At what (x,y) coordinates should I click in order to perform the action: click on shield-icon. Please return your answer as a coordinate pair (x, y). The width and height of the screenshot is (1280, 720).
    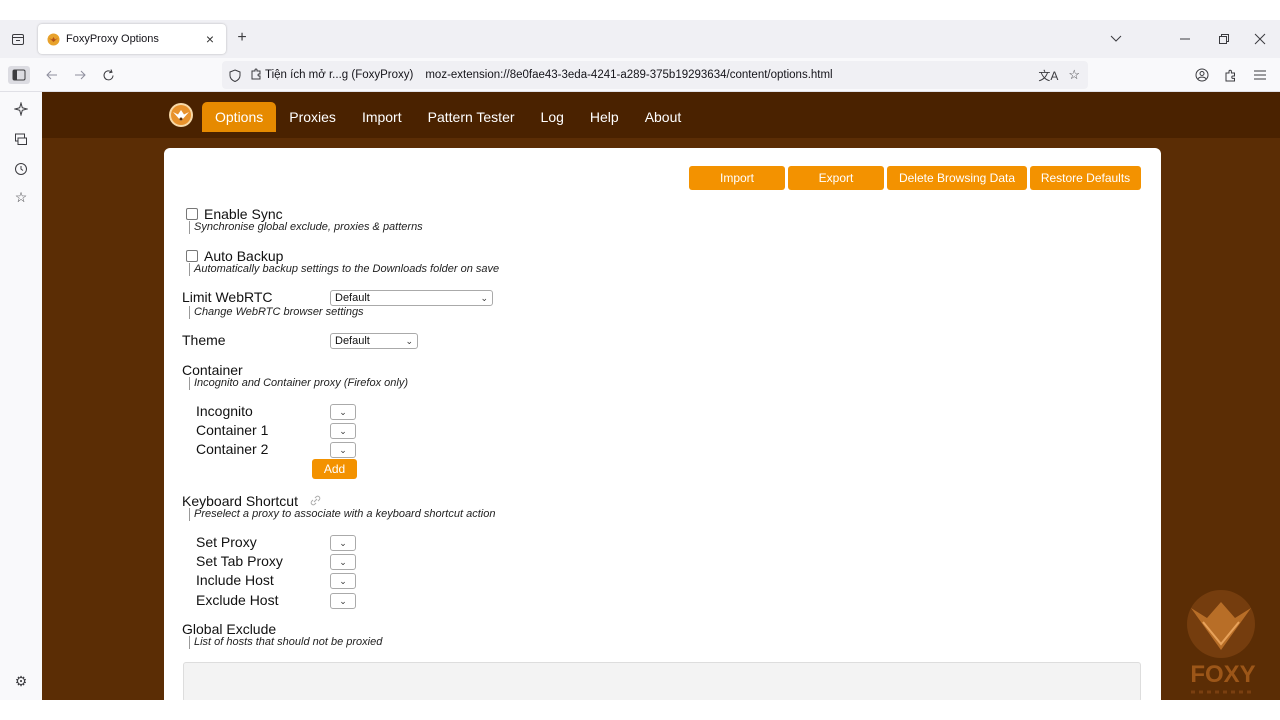
    Looking at the image, I should click on (235, 75).